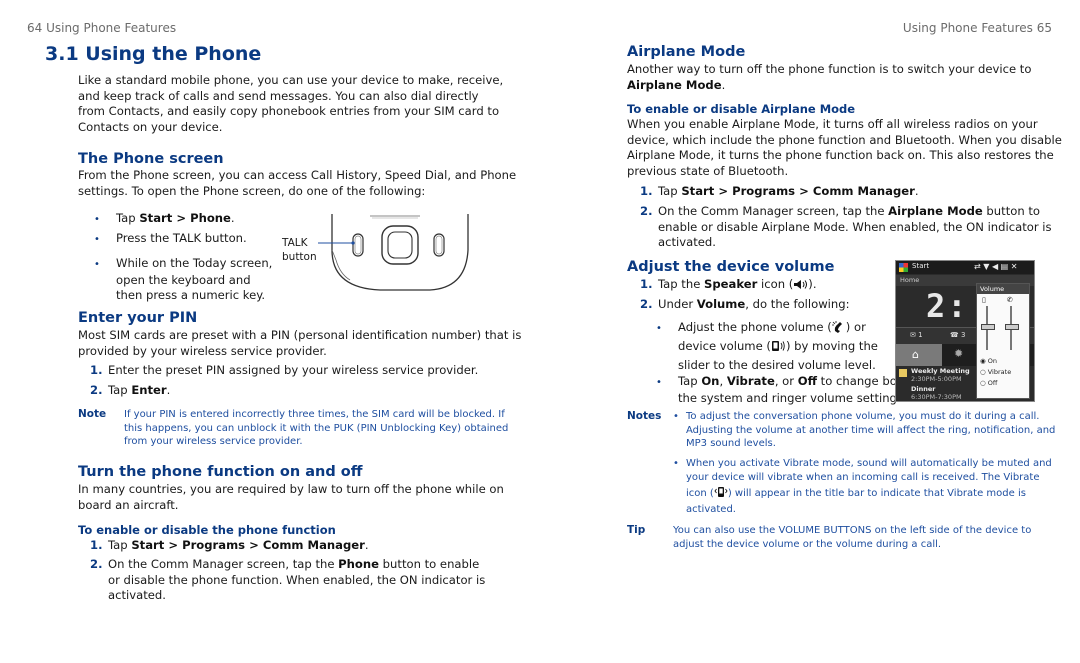  Describe the element at coordinates (903, 373) in the screenshot. I see `calendar-icon` at that location.